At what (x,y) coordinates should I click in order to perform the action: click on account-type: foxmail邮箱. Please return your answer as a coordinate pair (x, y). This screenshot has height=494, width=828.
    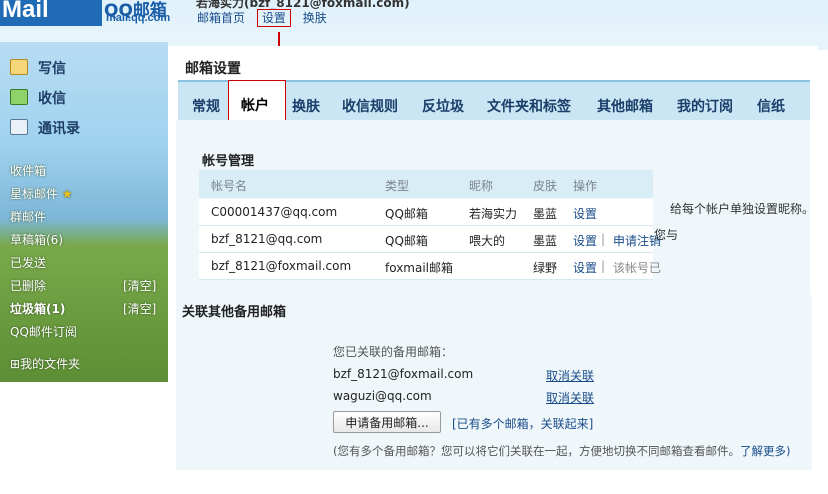
    Looking at the image, I should click on (419, 268).